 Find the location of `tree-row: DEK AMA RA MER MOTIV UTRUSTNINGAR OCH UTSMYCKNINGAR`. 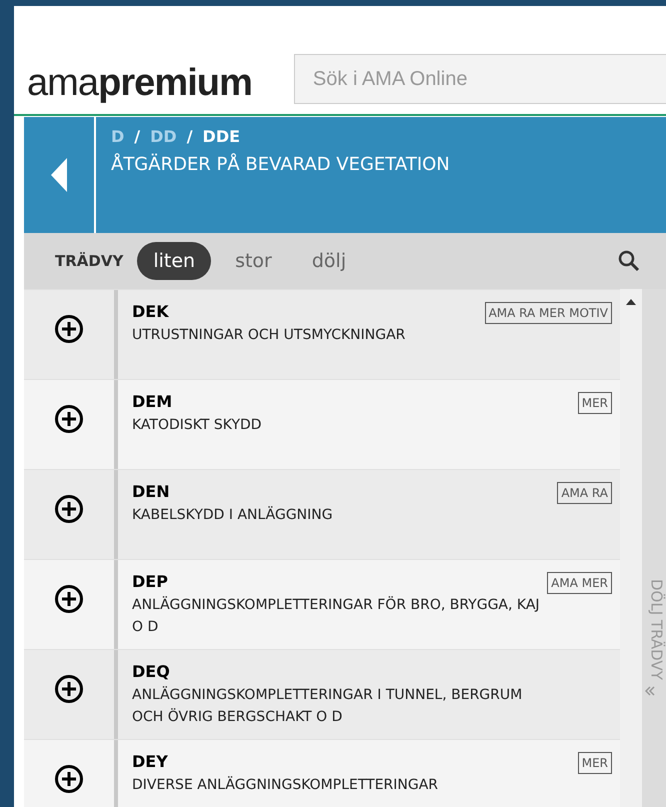

tree-row: DEK AMA RA MER MOTIV UTRUSTNINGAR OCH UTSMYCKNINGAR is located at coordinates (322, 334).